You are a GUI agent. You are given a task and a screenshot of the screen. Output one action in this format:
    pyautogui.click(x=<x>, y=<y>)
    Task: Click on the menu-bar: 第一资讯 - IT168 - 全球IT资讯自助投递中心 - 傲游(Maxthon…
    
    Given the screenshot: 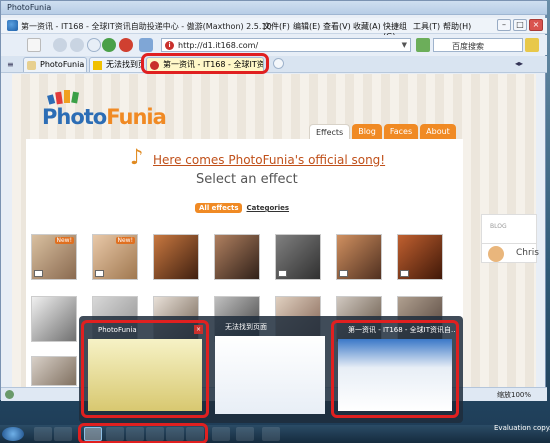 What is the action you would take?
    pyautogui.click(x=274, y=29)
    